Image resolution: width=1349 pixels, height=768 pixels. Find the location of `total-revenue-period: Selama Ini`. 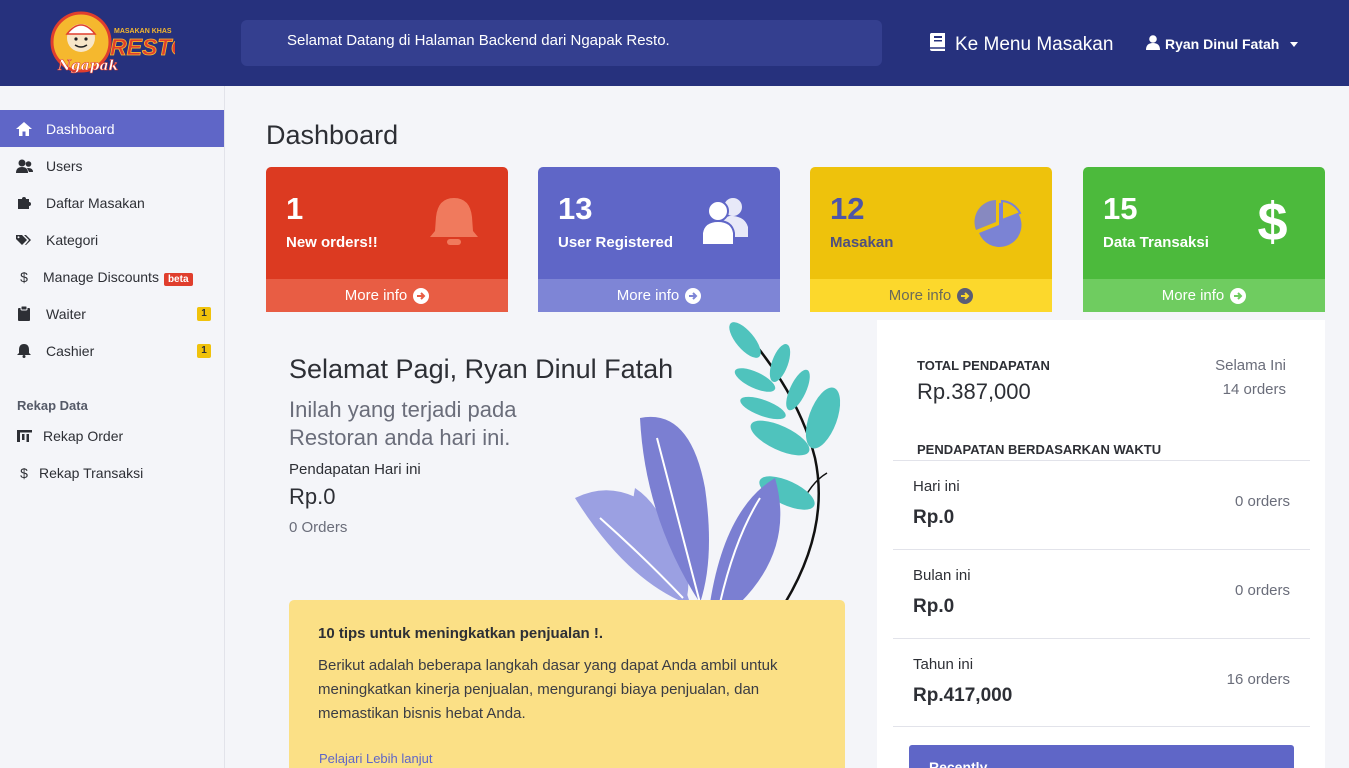

total-revenue-period: Selama Ini is located at coordinates (1250, 365).